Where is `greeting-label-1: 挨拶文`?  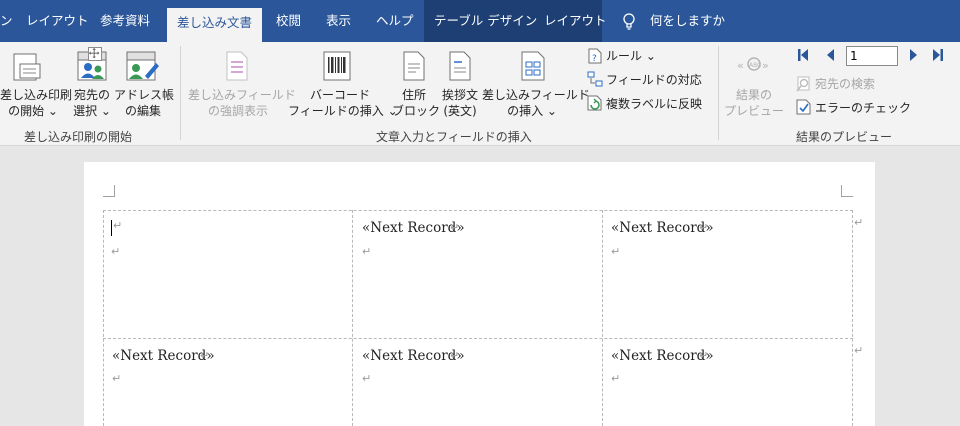 greeting-label-1: 挨拶文 is located at coordinates (459, 95).